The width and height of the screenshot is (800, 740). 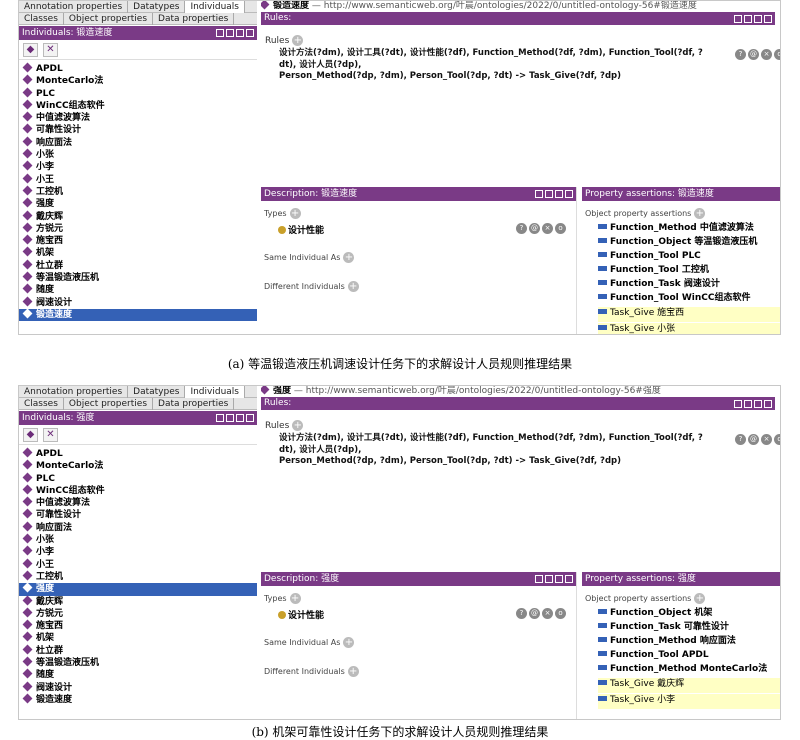 What do you see at coordinates (689, 242) in the screenshot?
I see `assertion-row: Function_Object 等温锻造液压机` at bounding box center [689, 242].